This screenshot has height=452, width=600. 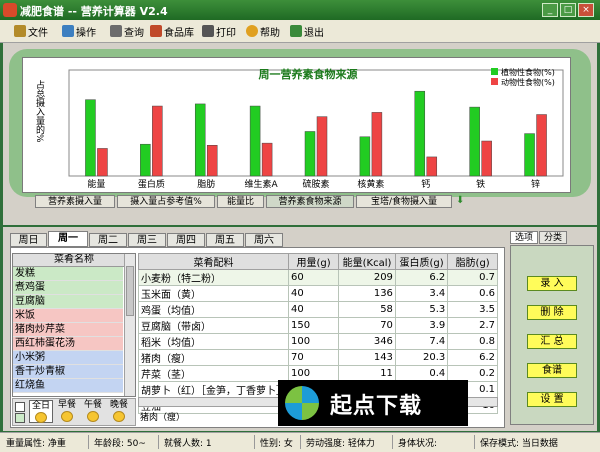 What do you see at coordinates (68, 316) in the screenshot?
I see `dish-list-item: 米饭` at bounding box center [68, 316].